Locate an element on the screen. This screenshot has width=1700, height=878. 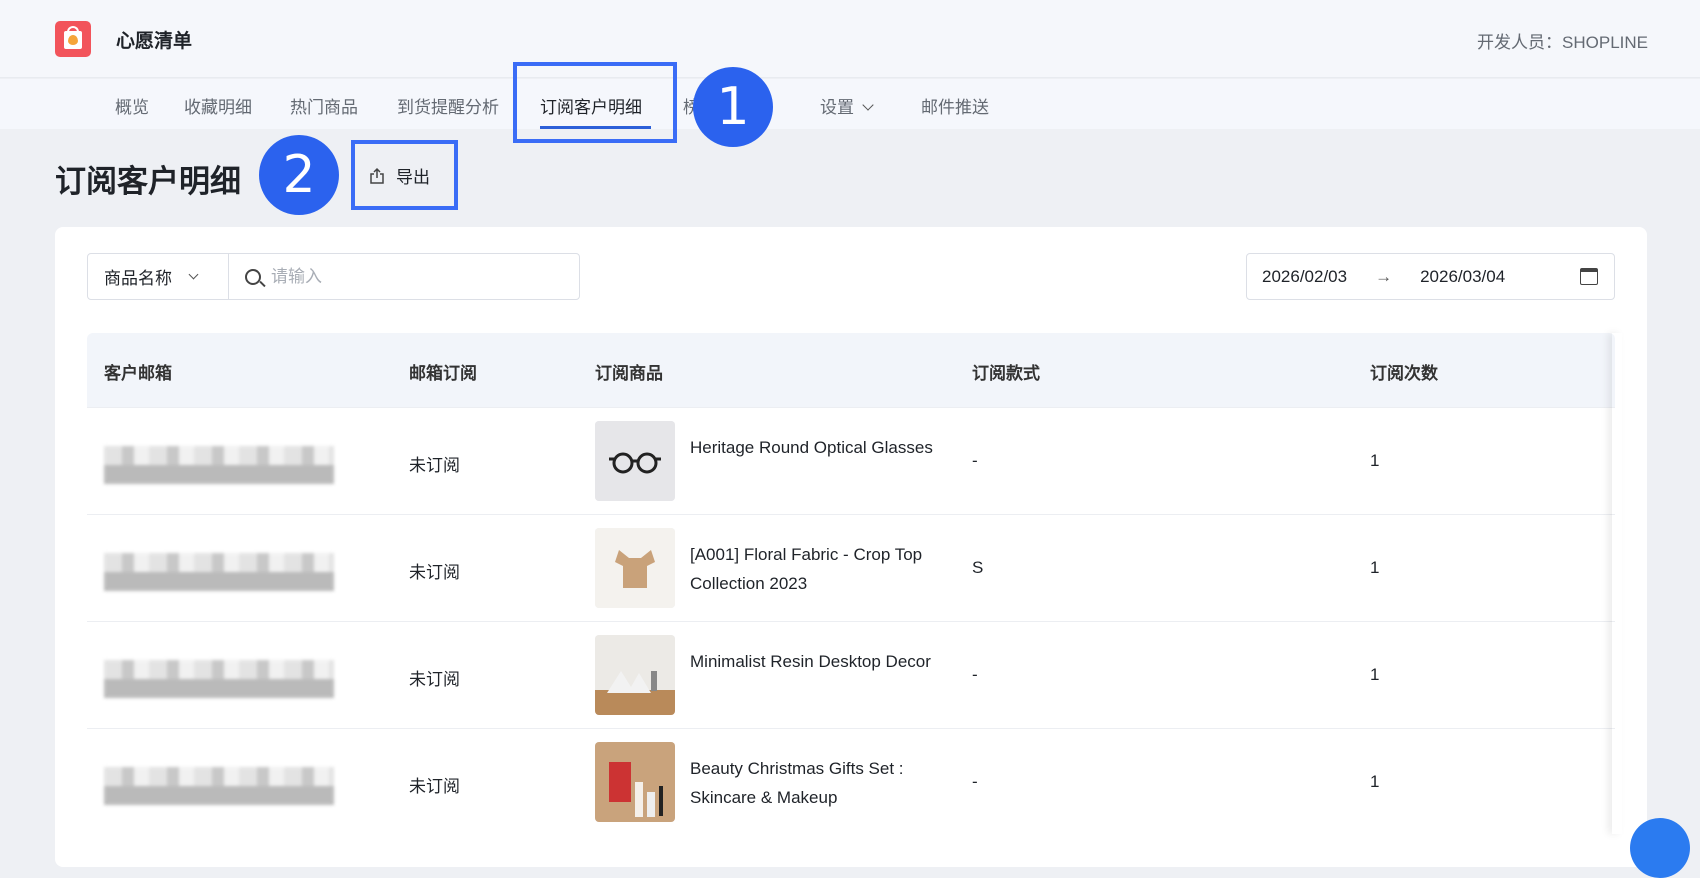
table-row: 未订阅 Minimalist Resin Desktop Decor - 1 is located at coordinates (851, 674).